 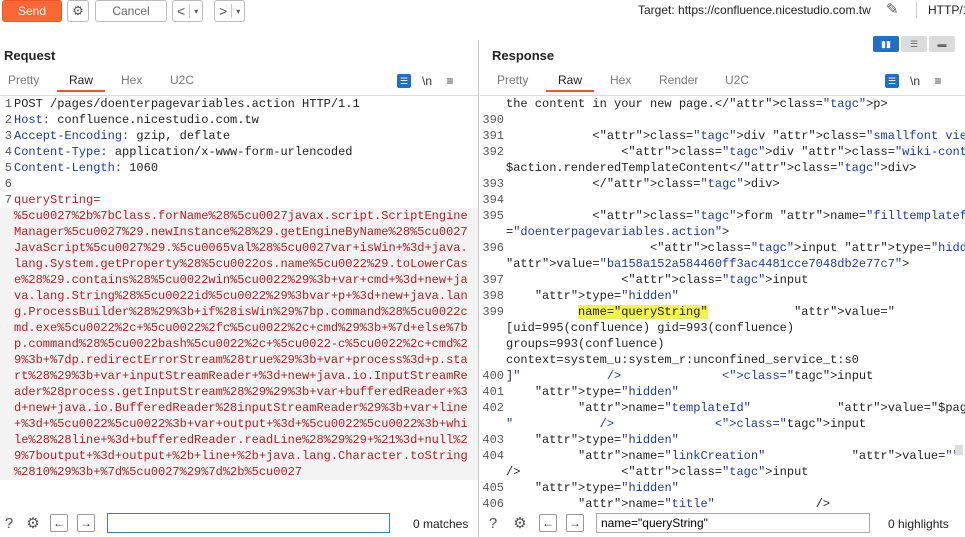 I want to click on scrollbar-marker, so click(x=959, y=450).